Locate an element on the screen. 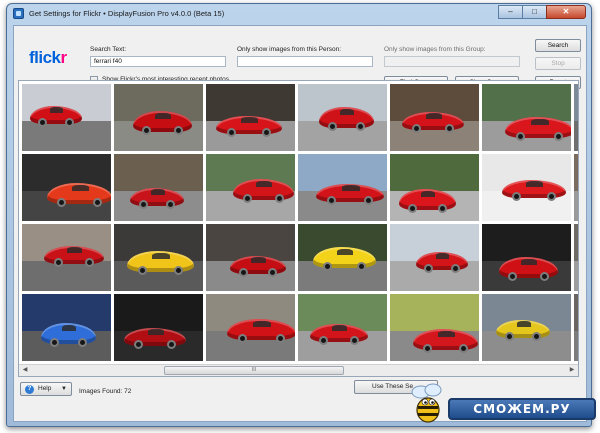 This screenshot has height=433, width=600. scroll-right-icon: ▶ is located at coordinates (572, 370).